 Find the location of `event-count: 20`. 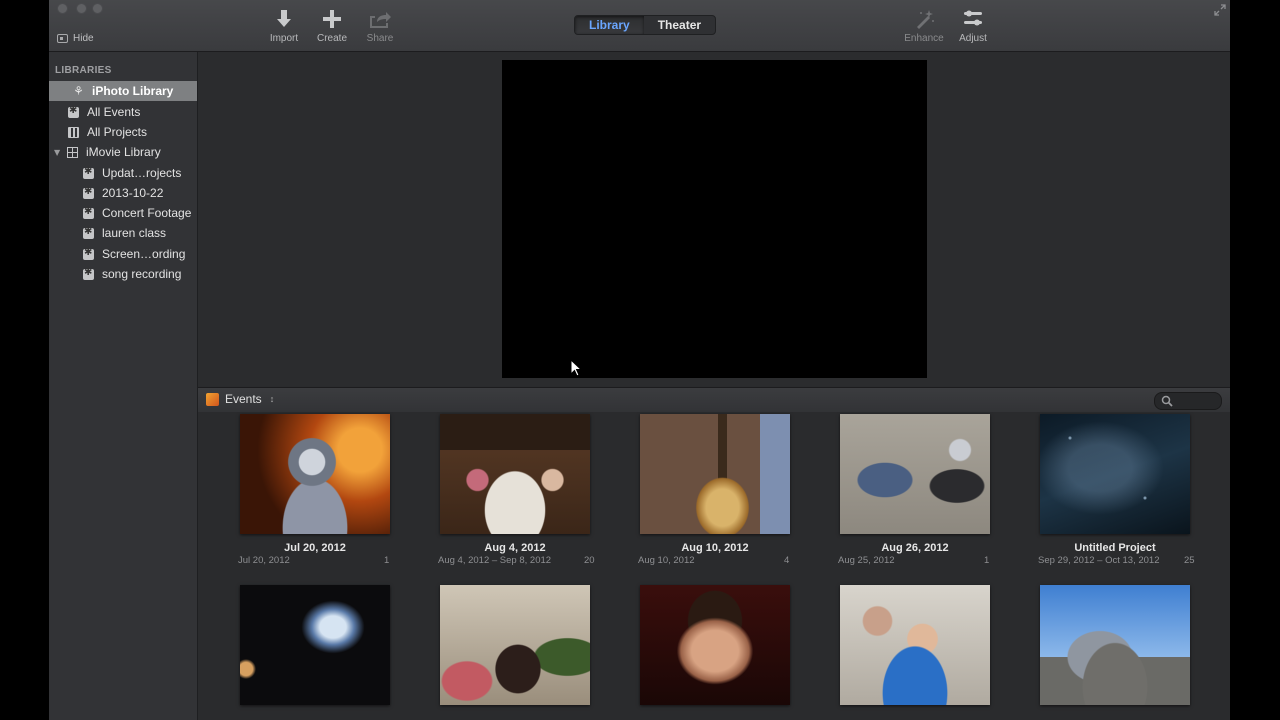

event-count: 20 is located at coordinates (589, 560).